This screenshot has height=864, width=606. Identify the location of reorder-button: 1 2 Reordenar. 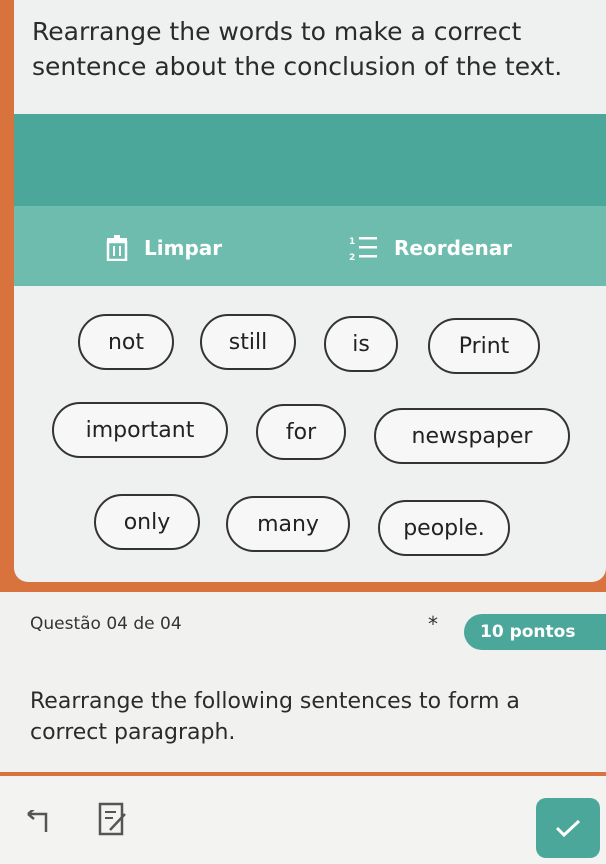
(430, 248).